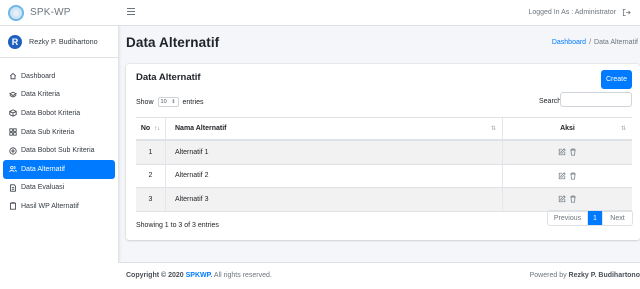 The image size is (640, 289). I want to click on clipboard-icon, so click(12, 206).